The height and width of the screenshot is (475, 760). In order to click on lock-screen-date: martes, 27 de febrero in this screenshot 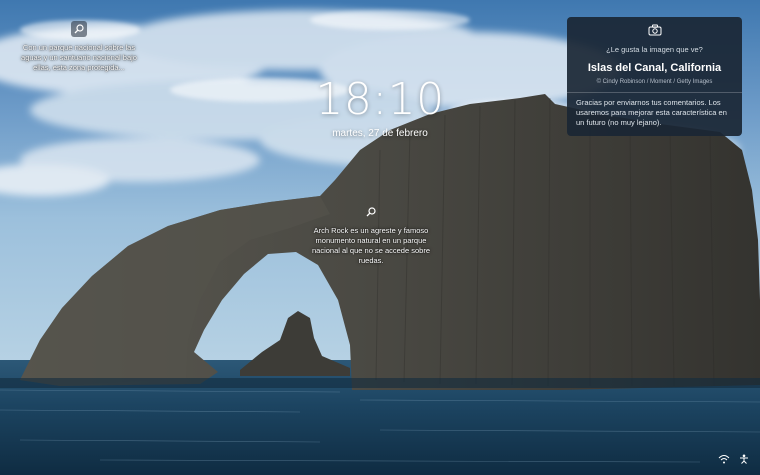, I will do `click(380, 133)`.